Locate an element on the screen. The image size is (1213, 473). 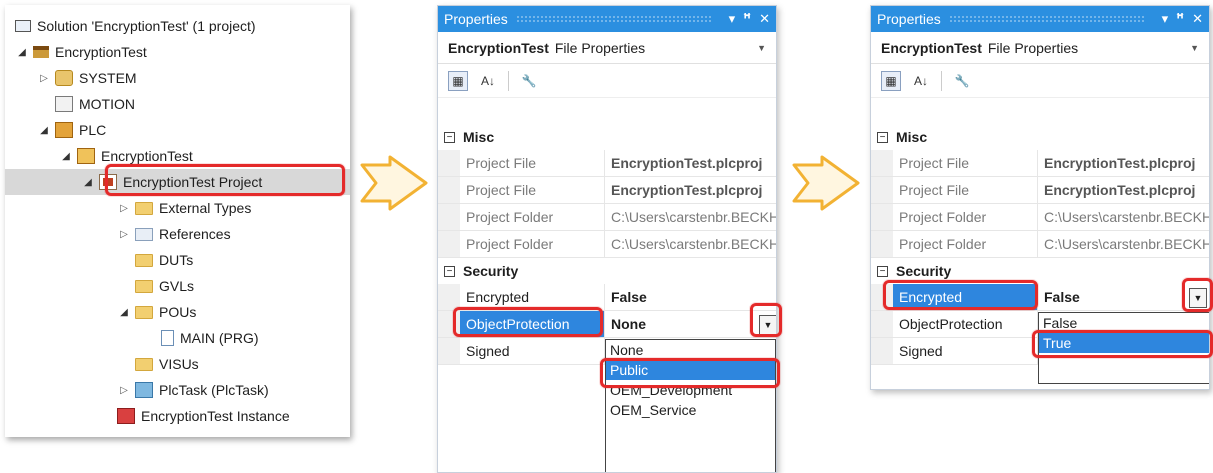
plc-project-icon is located at coordinates (86, 156).